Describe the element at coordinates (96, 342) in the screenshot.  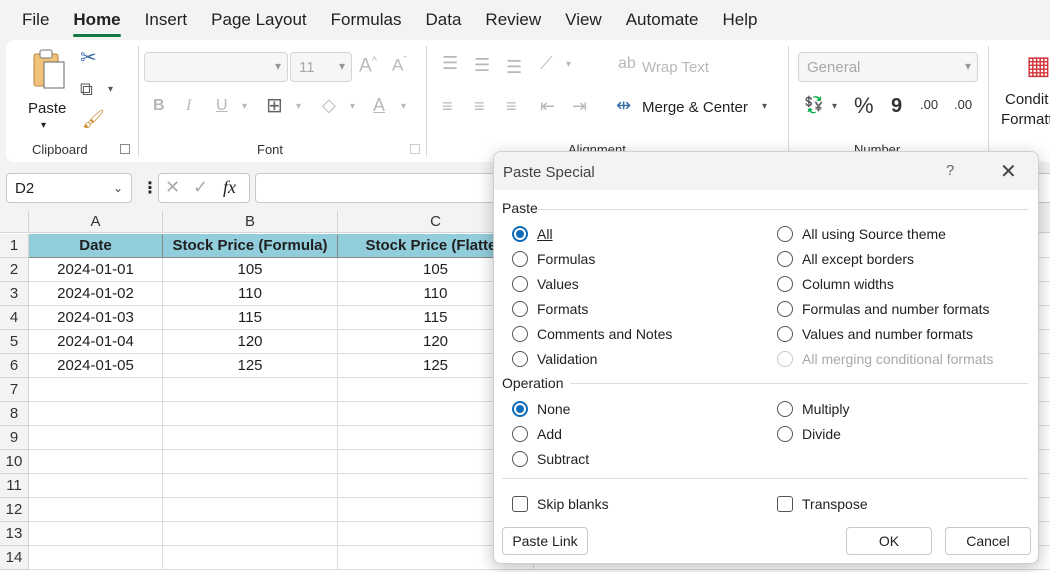
I see `table-cell: 2024-01-04` at that location.